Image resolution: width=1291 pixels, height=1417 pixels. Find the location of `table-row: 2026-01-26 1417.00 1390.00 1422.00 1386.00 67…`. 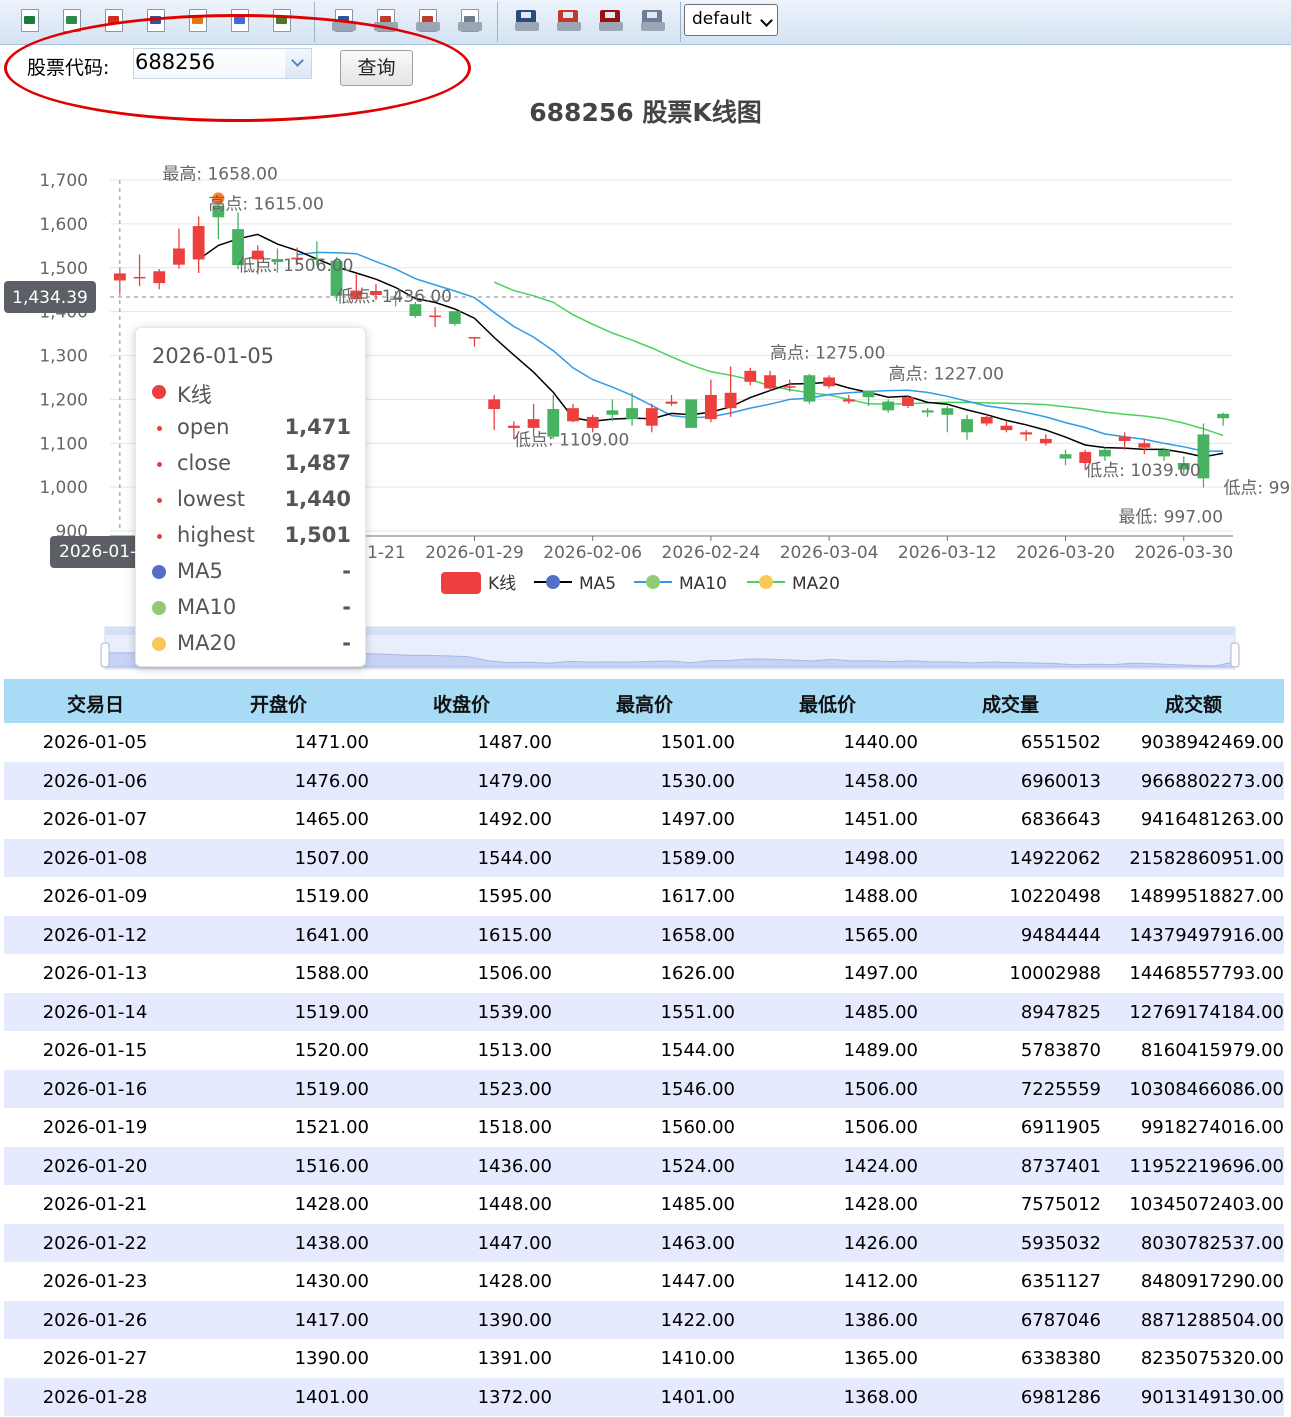

table-row: 2026-01-26 1417.00 1390.00 1422.00 1386.00 67… is located at coordinates (644, 1319).